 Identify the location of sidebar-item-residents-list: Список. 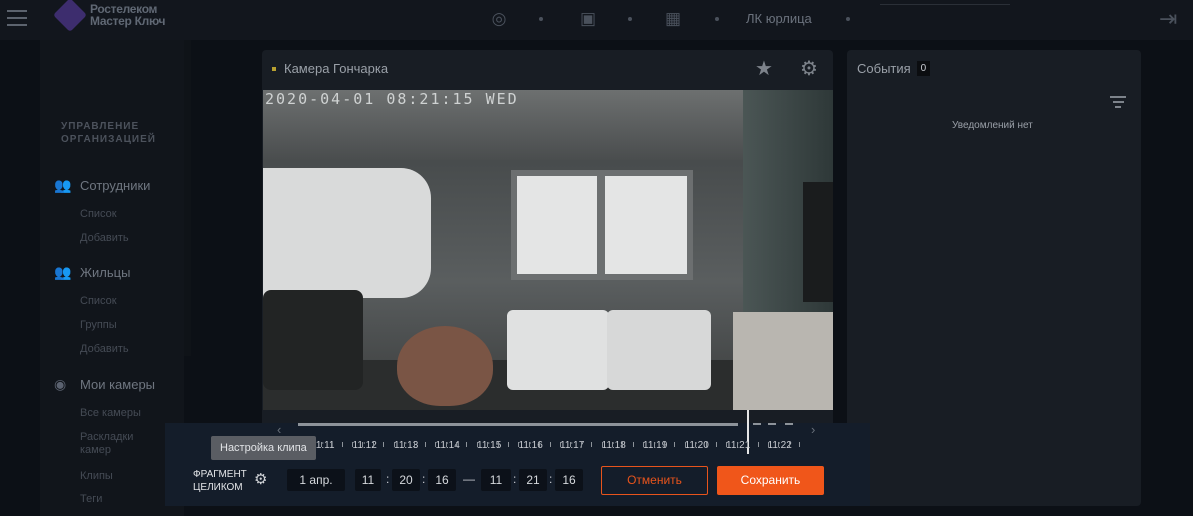
(98, 301).